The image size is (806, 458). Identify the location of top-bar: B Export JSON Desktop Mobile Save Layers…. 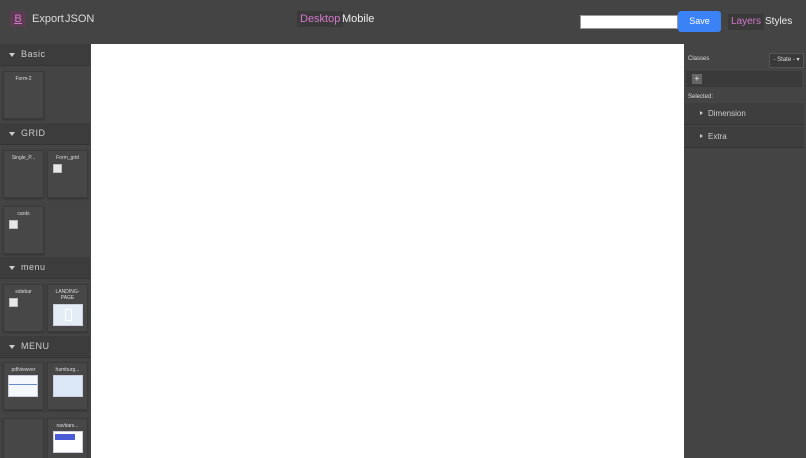
(403, 22).